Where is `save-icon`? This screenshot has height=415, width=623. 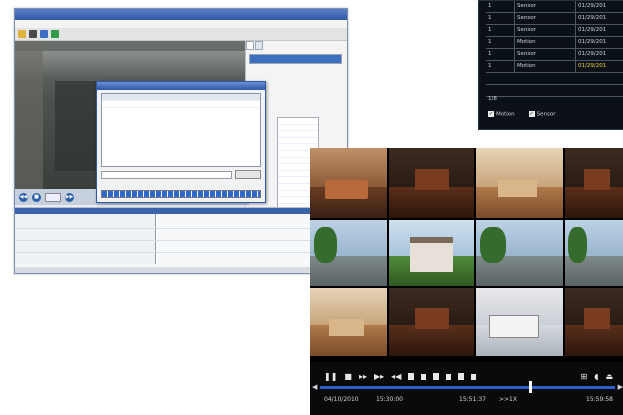
save-icon is located at coordinates (44, 34).